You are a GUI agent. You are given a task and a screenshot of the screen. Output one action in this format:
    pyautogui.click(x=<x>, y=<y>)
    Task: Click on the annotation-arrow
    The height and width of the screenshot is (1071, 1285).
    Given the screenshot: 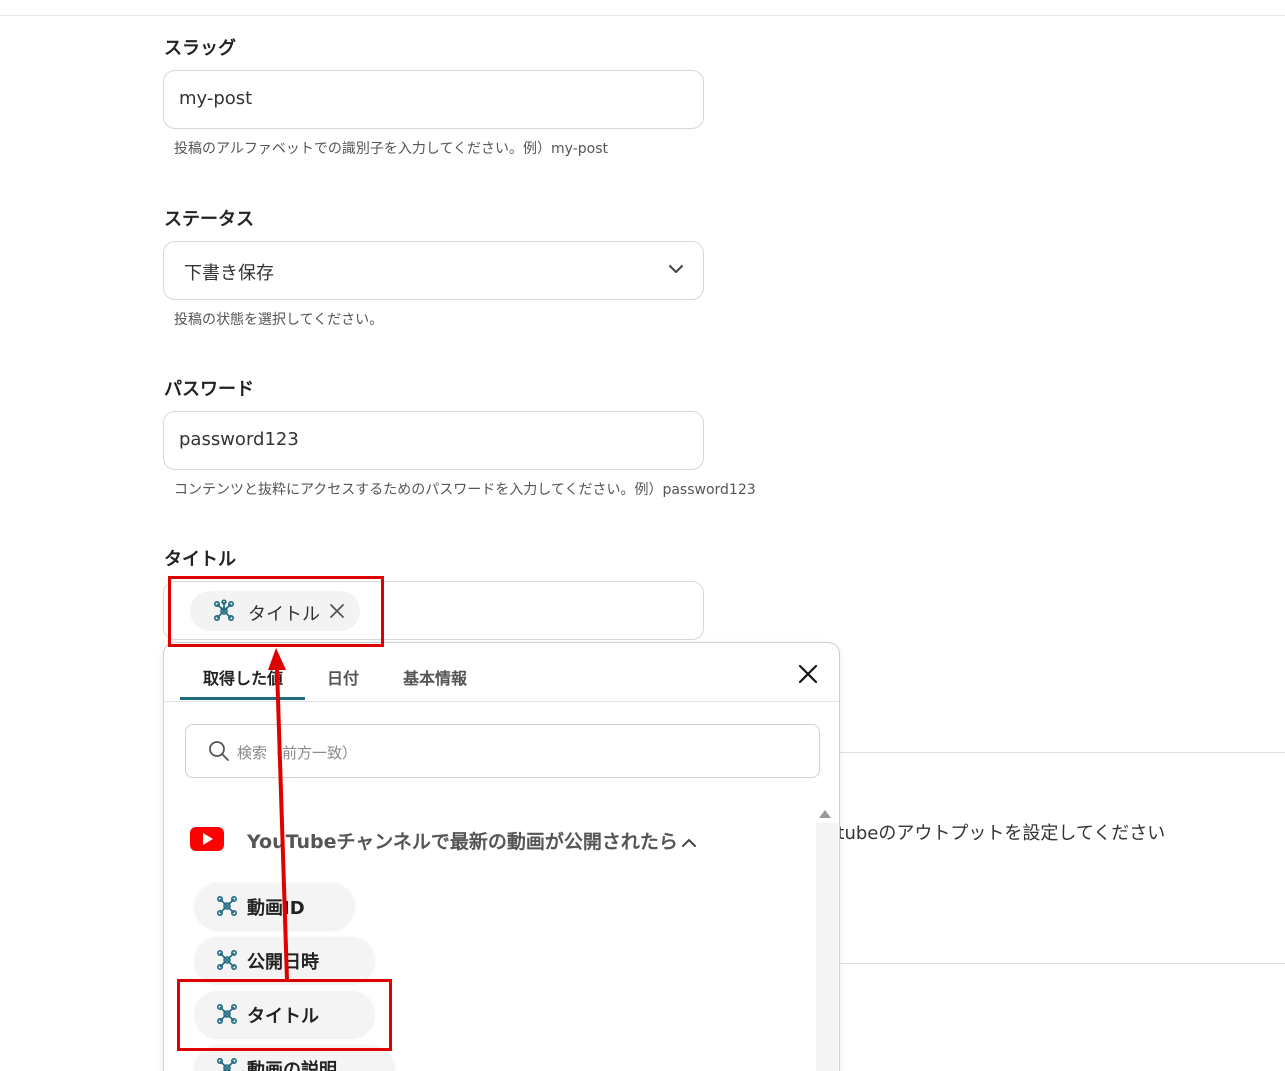 What is the action you would take?
    pyautogui.click(x=278, y=814)
    